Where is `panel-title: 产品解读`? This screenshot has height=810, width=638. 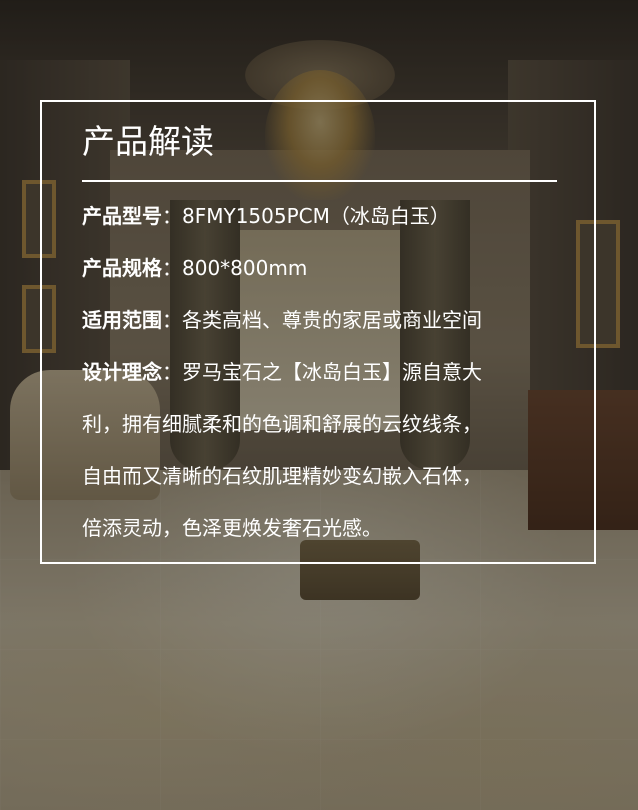 panel-title: 产品解读 is located at coordinates (148, 141).